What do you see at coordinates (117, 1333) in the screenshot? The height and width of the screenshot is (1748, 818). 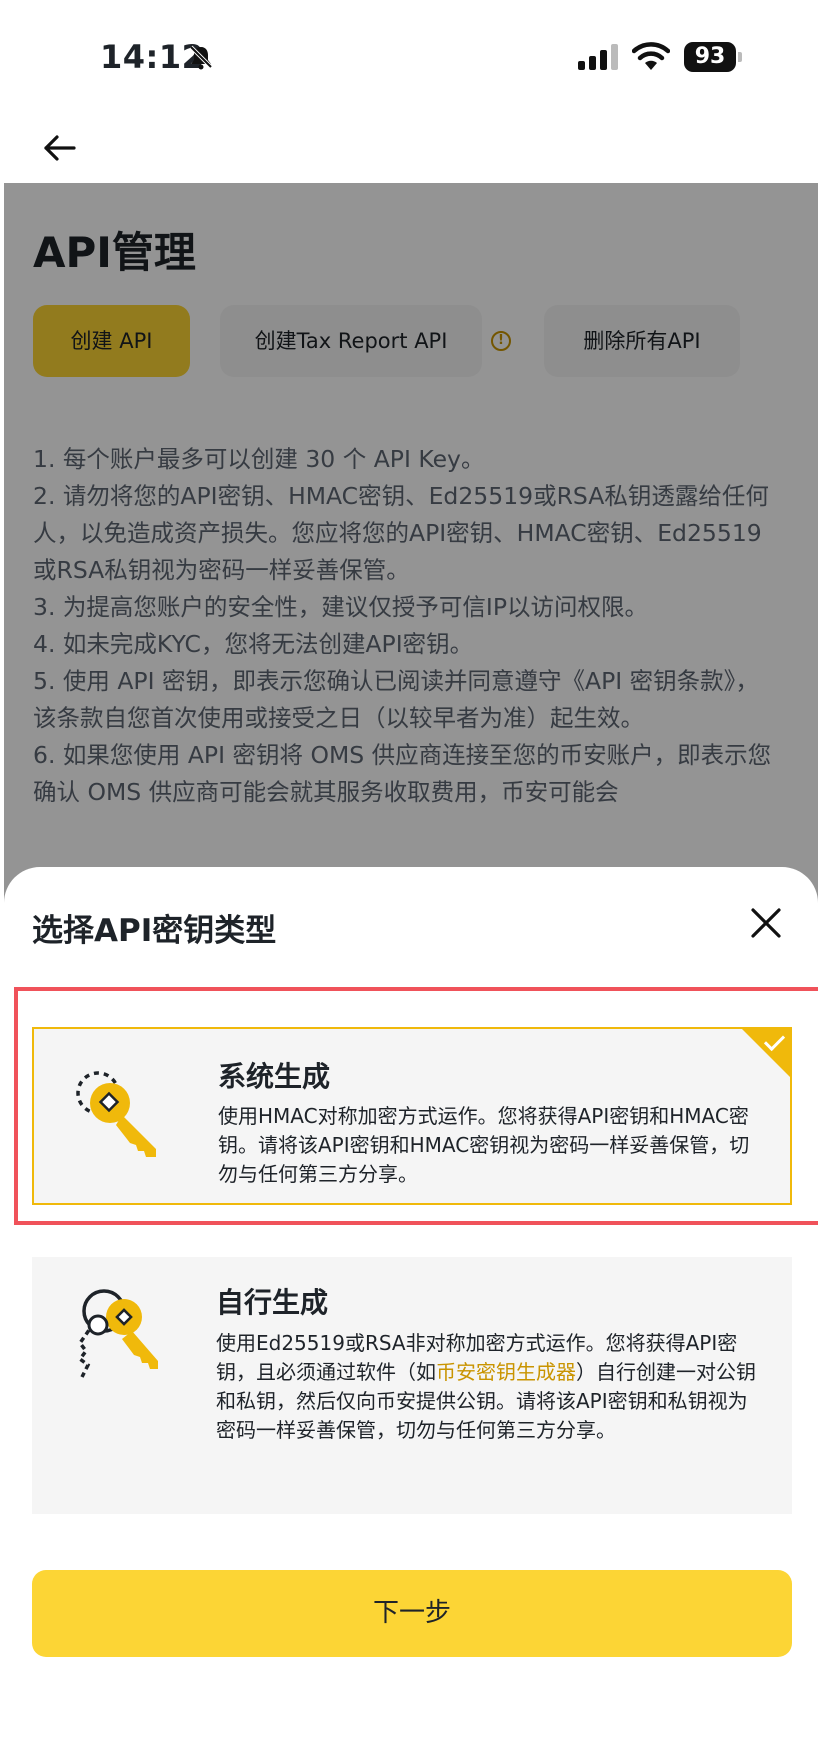 I see `keys-icon` at bounding box center [117, 1333].